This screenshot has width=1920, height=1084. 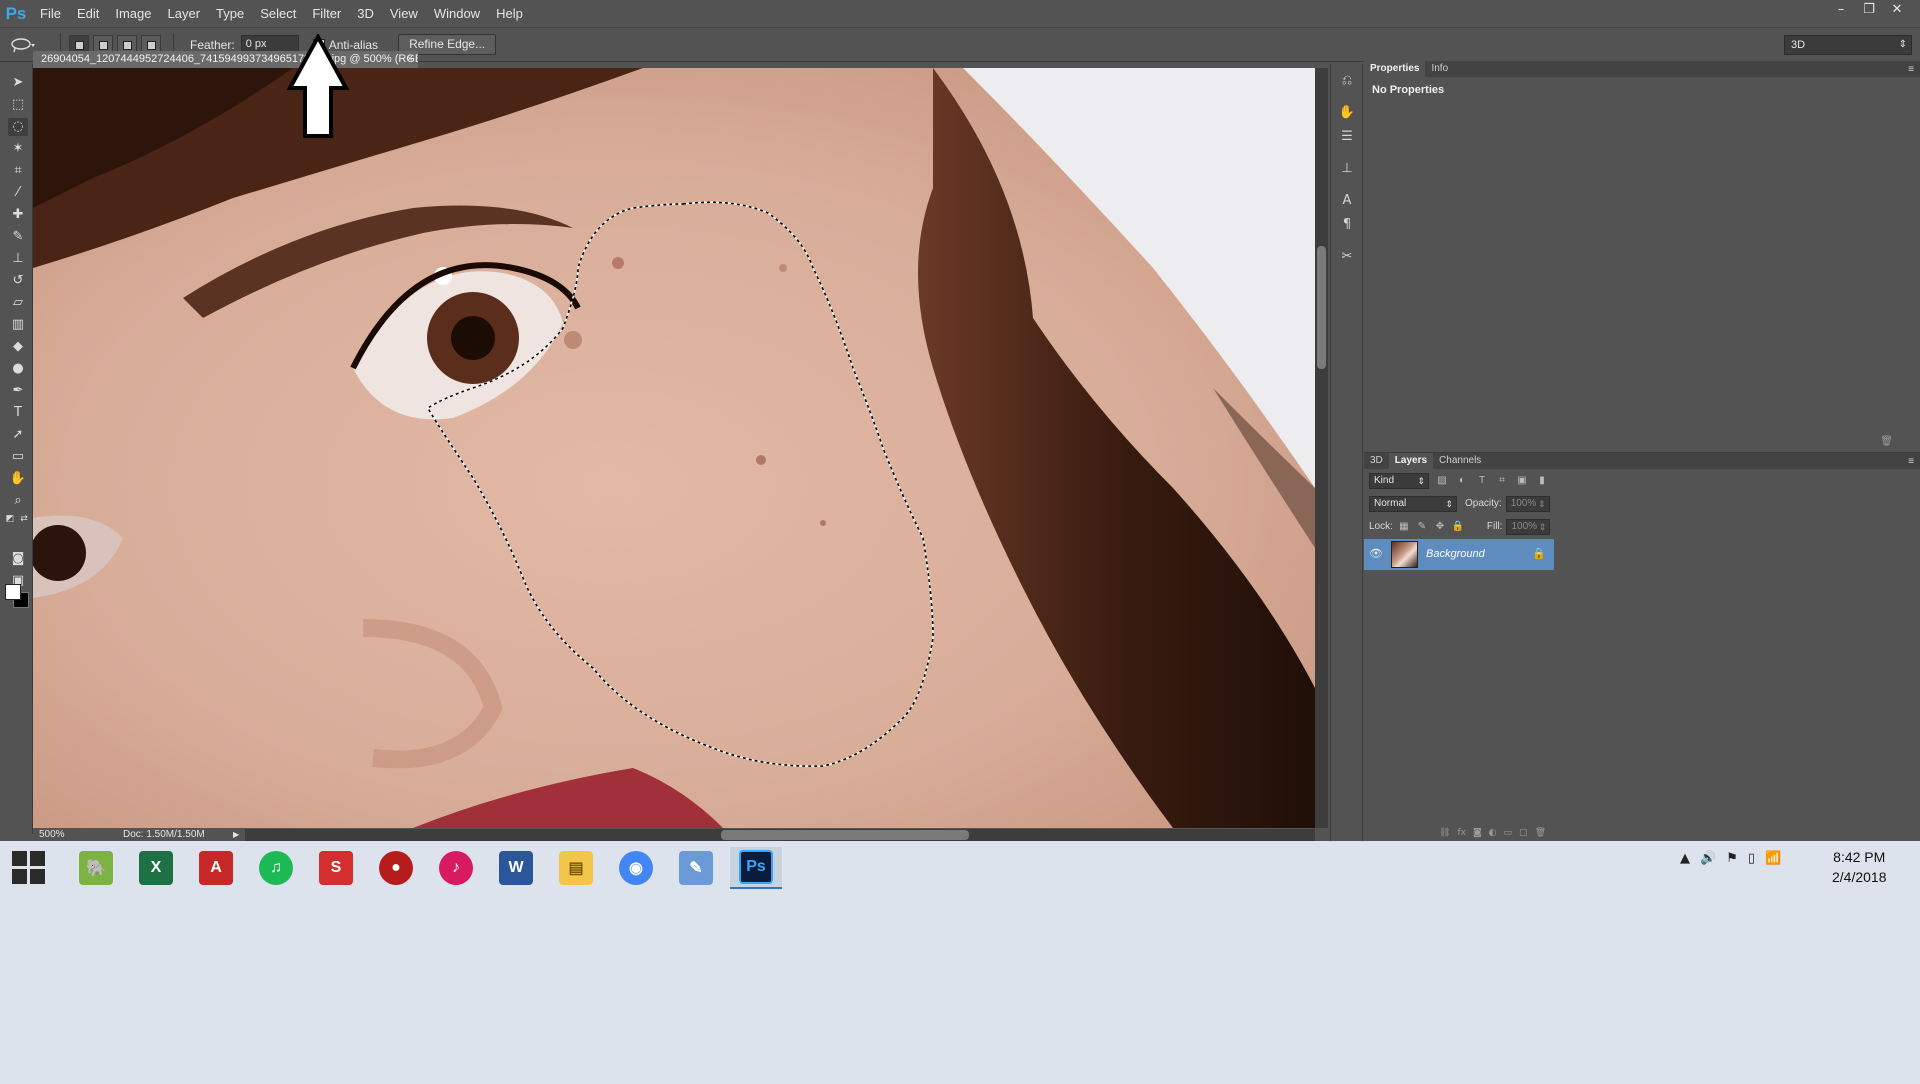 I want to click on windows-start-icon, so click(x=29, y=868).